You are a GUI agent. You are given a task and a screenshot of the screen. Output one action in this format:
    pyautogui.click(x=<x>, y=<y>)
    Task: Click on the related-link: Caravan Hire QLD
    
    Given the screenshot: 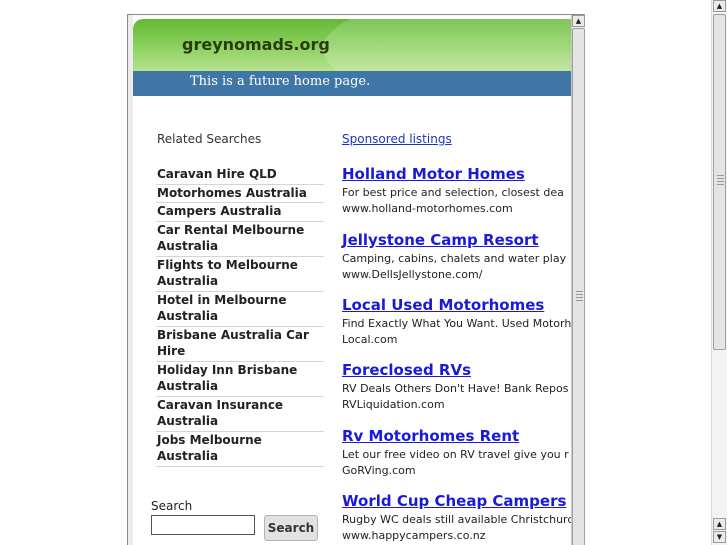 What is the action you would take?
    pyautogui.click(x=240, y=174)
    